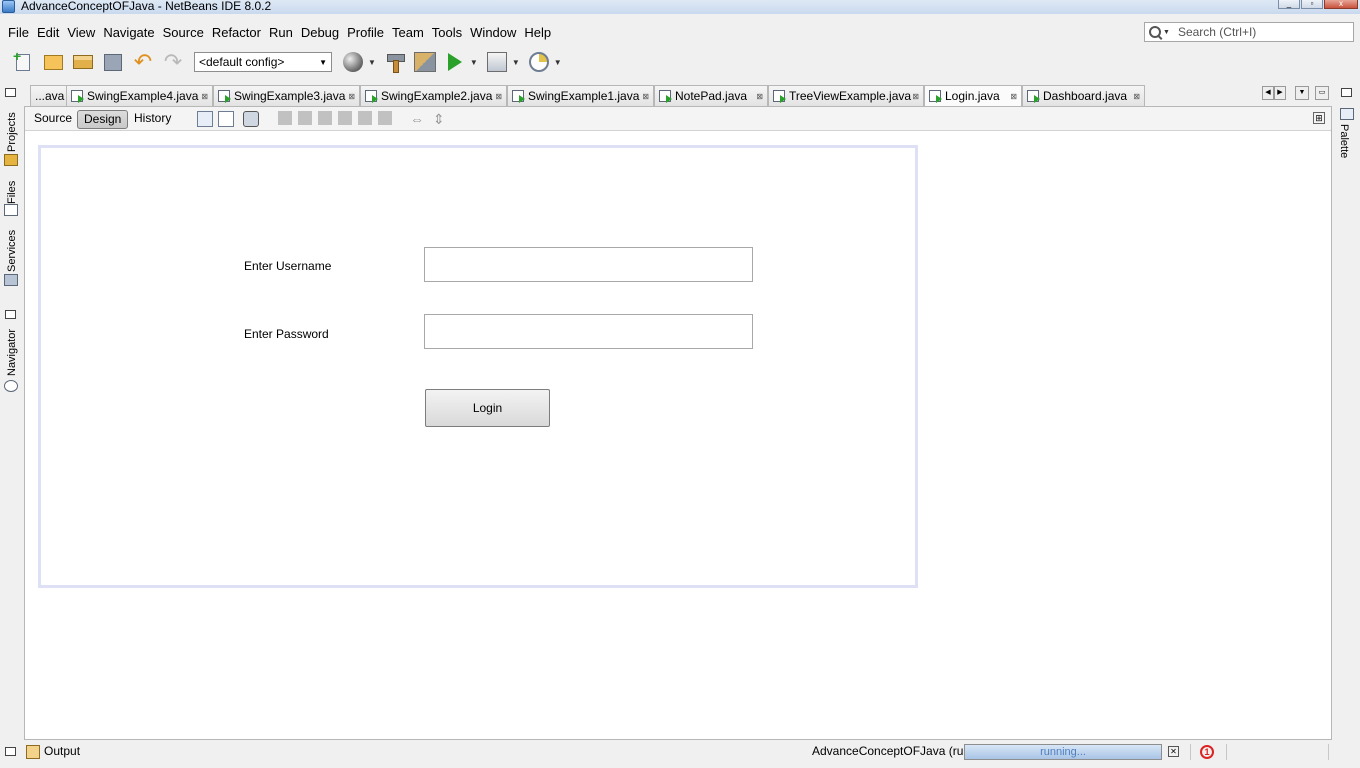 The image size is (1360, 768). Describe the element at coordinates (1268, 93) in the screenshot. I see `scroll-tabs-left-icon: ◀` at that location.